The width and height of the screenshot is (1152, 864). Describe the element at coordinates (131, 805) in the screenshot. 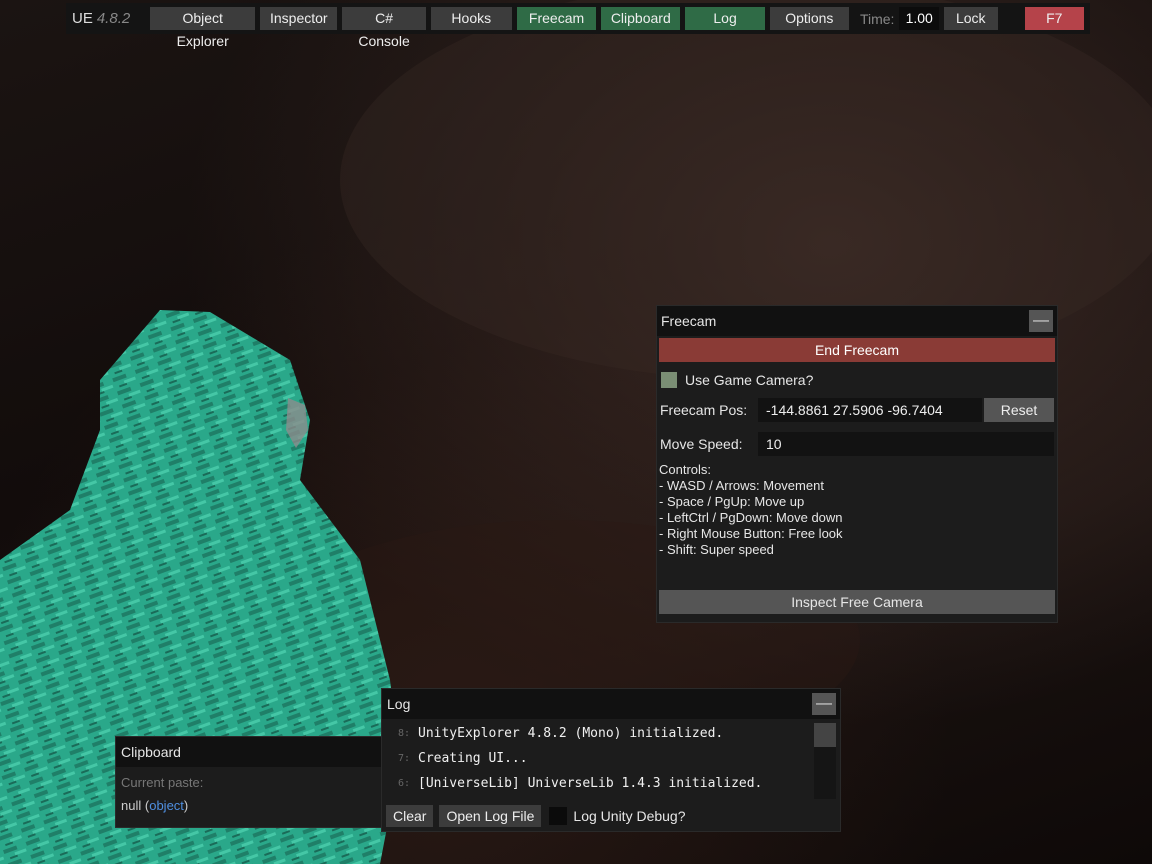

I see `paste-null-text: null` at that location.